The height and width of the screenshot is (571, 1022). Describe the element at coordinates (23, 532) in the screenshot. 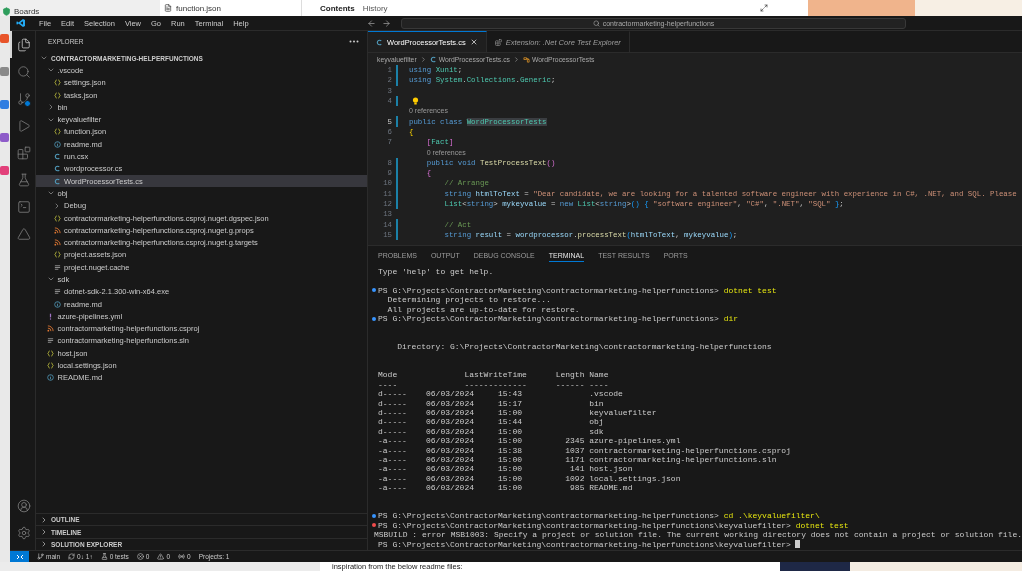

I see `settings-icon` at that location.